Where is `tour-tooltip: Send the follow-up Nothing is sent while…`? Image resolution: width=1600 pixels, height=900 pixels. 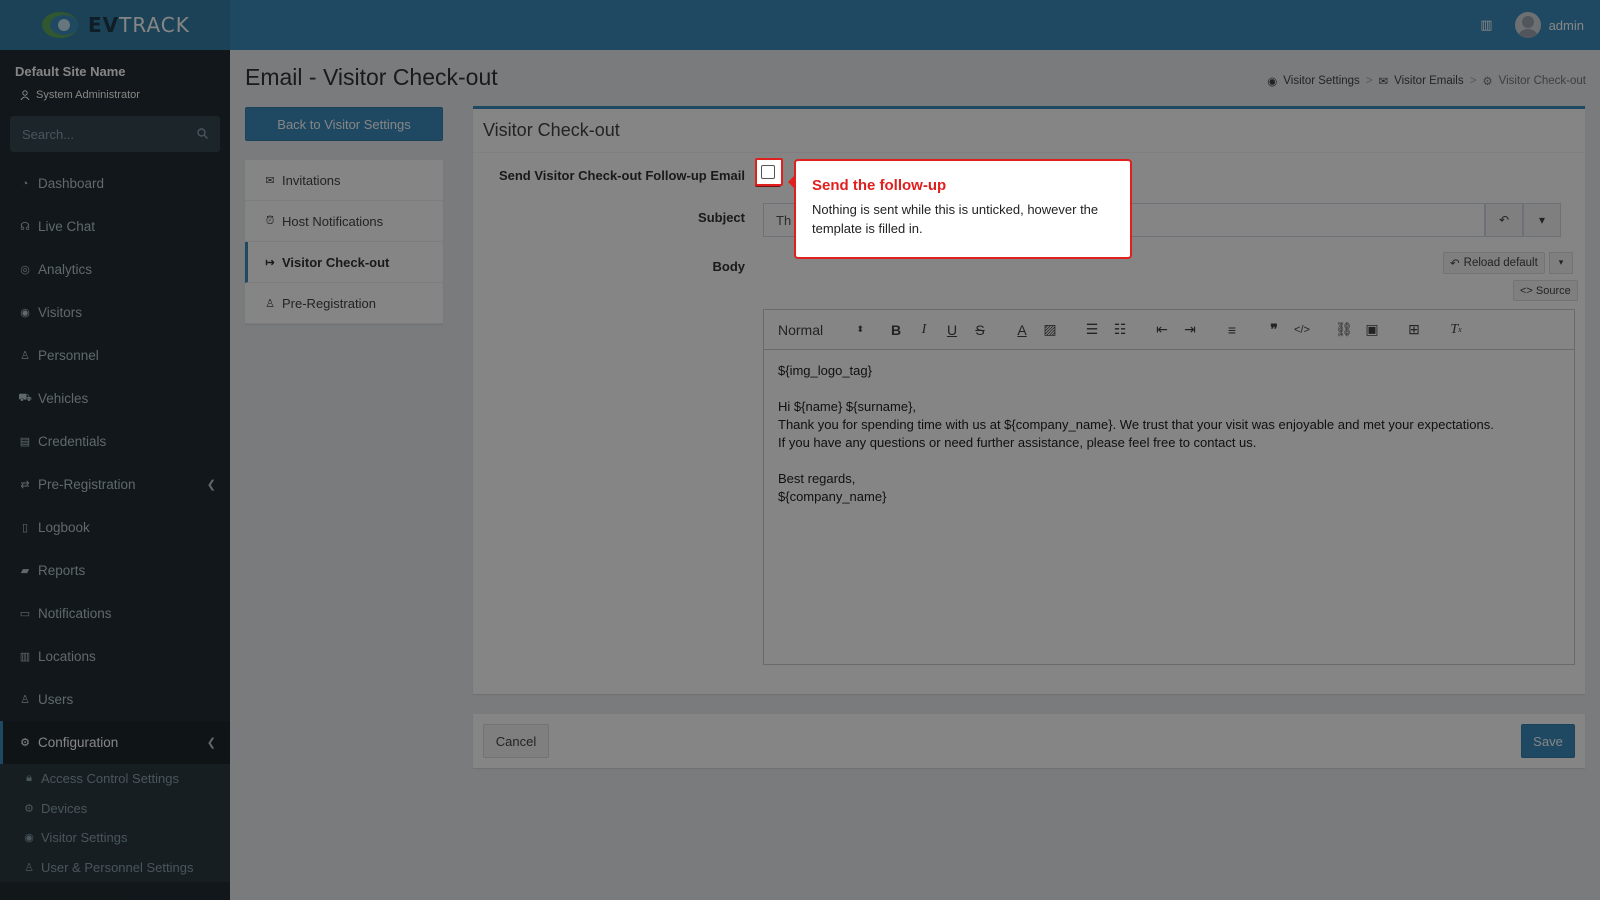 tour-tooltip: Send the follow-up Nothing is sent while… is located at coordinates (960, 209).